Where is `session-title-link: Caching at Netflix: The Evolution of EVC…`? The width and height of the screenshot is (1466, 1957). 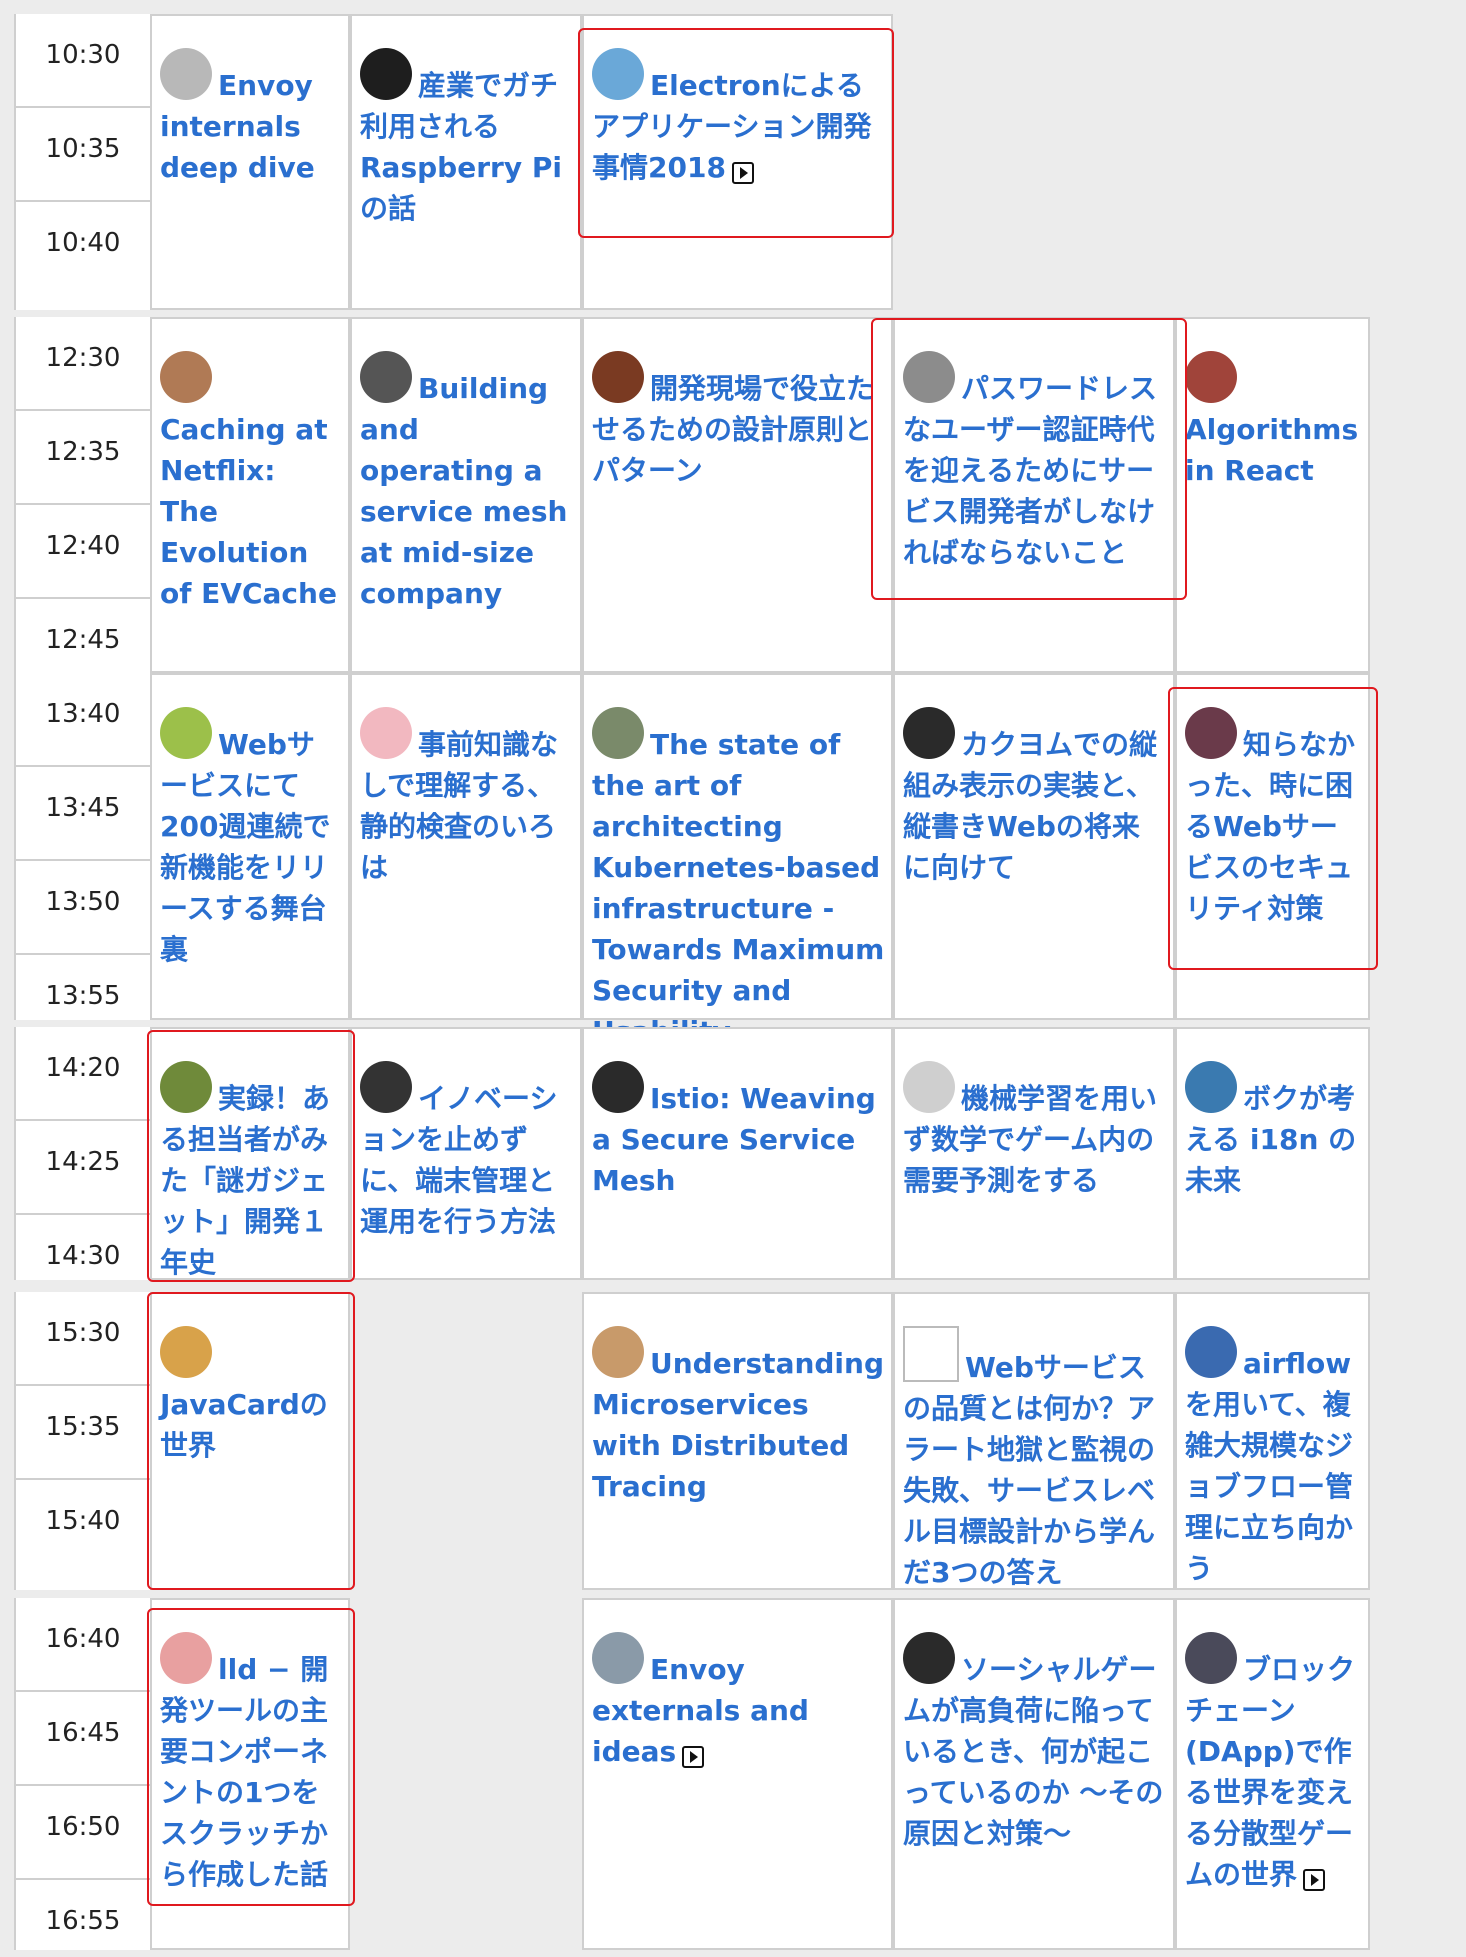
session-title-link: Caching at Netflix: The Evolution of EVC… is located at coordinates (248, 511).